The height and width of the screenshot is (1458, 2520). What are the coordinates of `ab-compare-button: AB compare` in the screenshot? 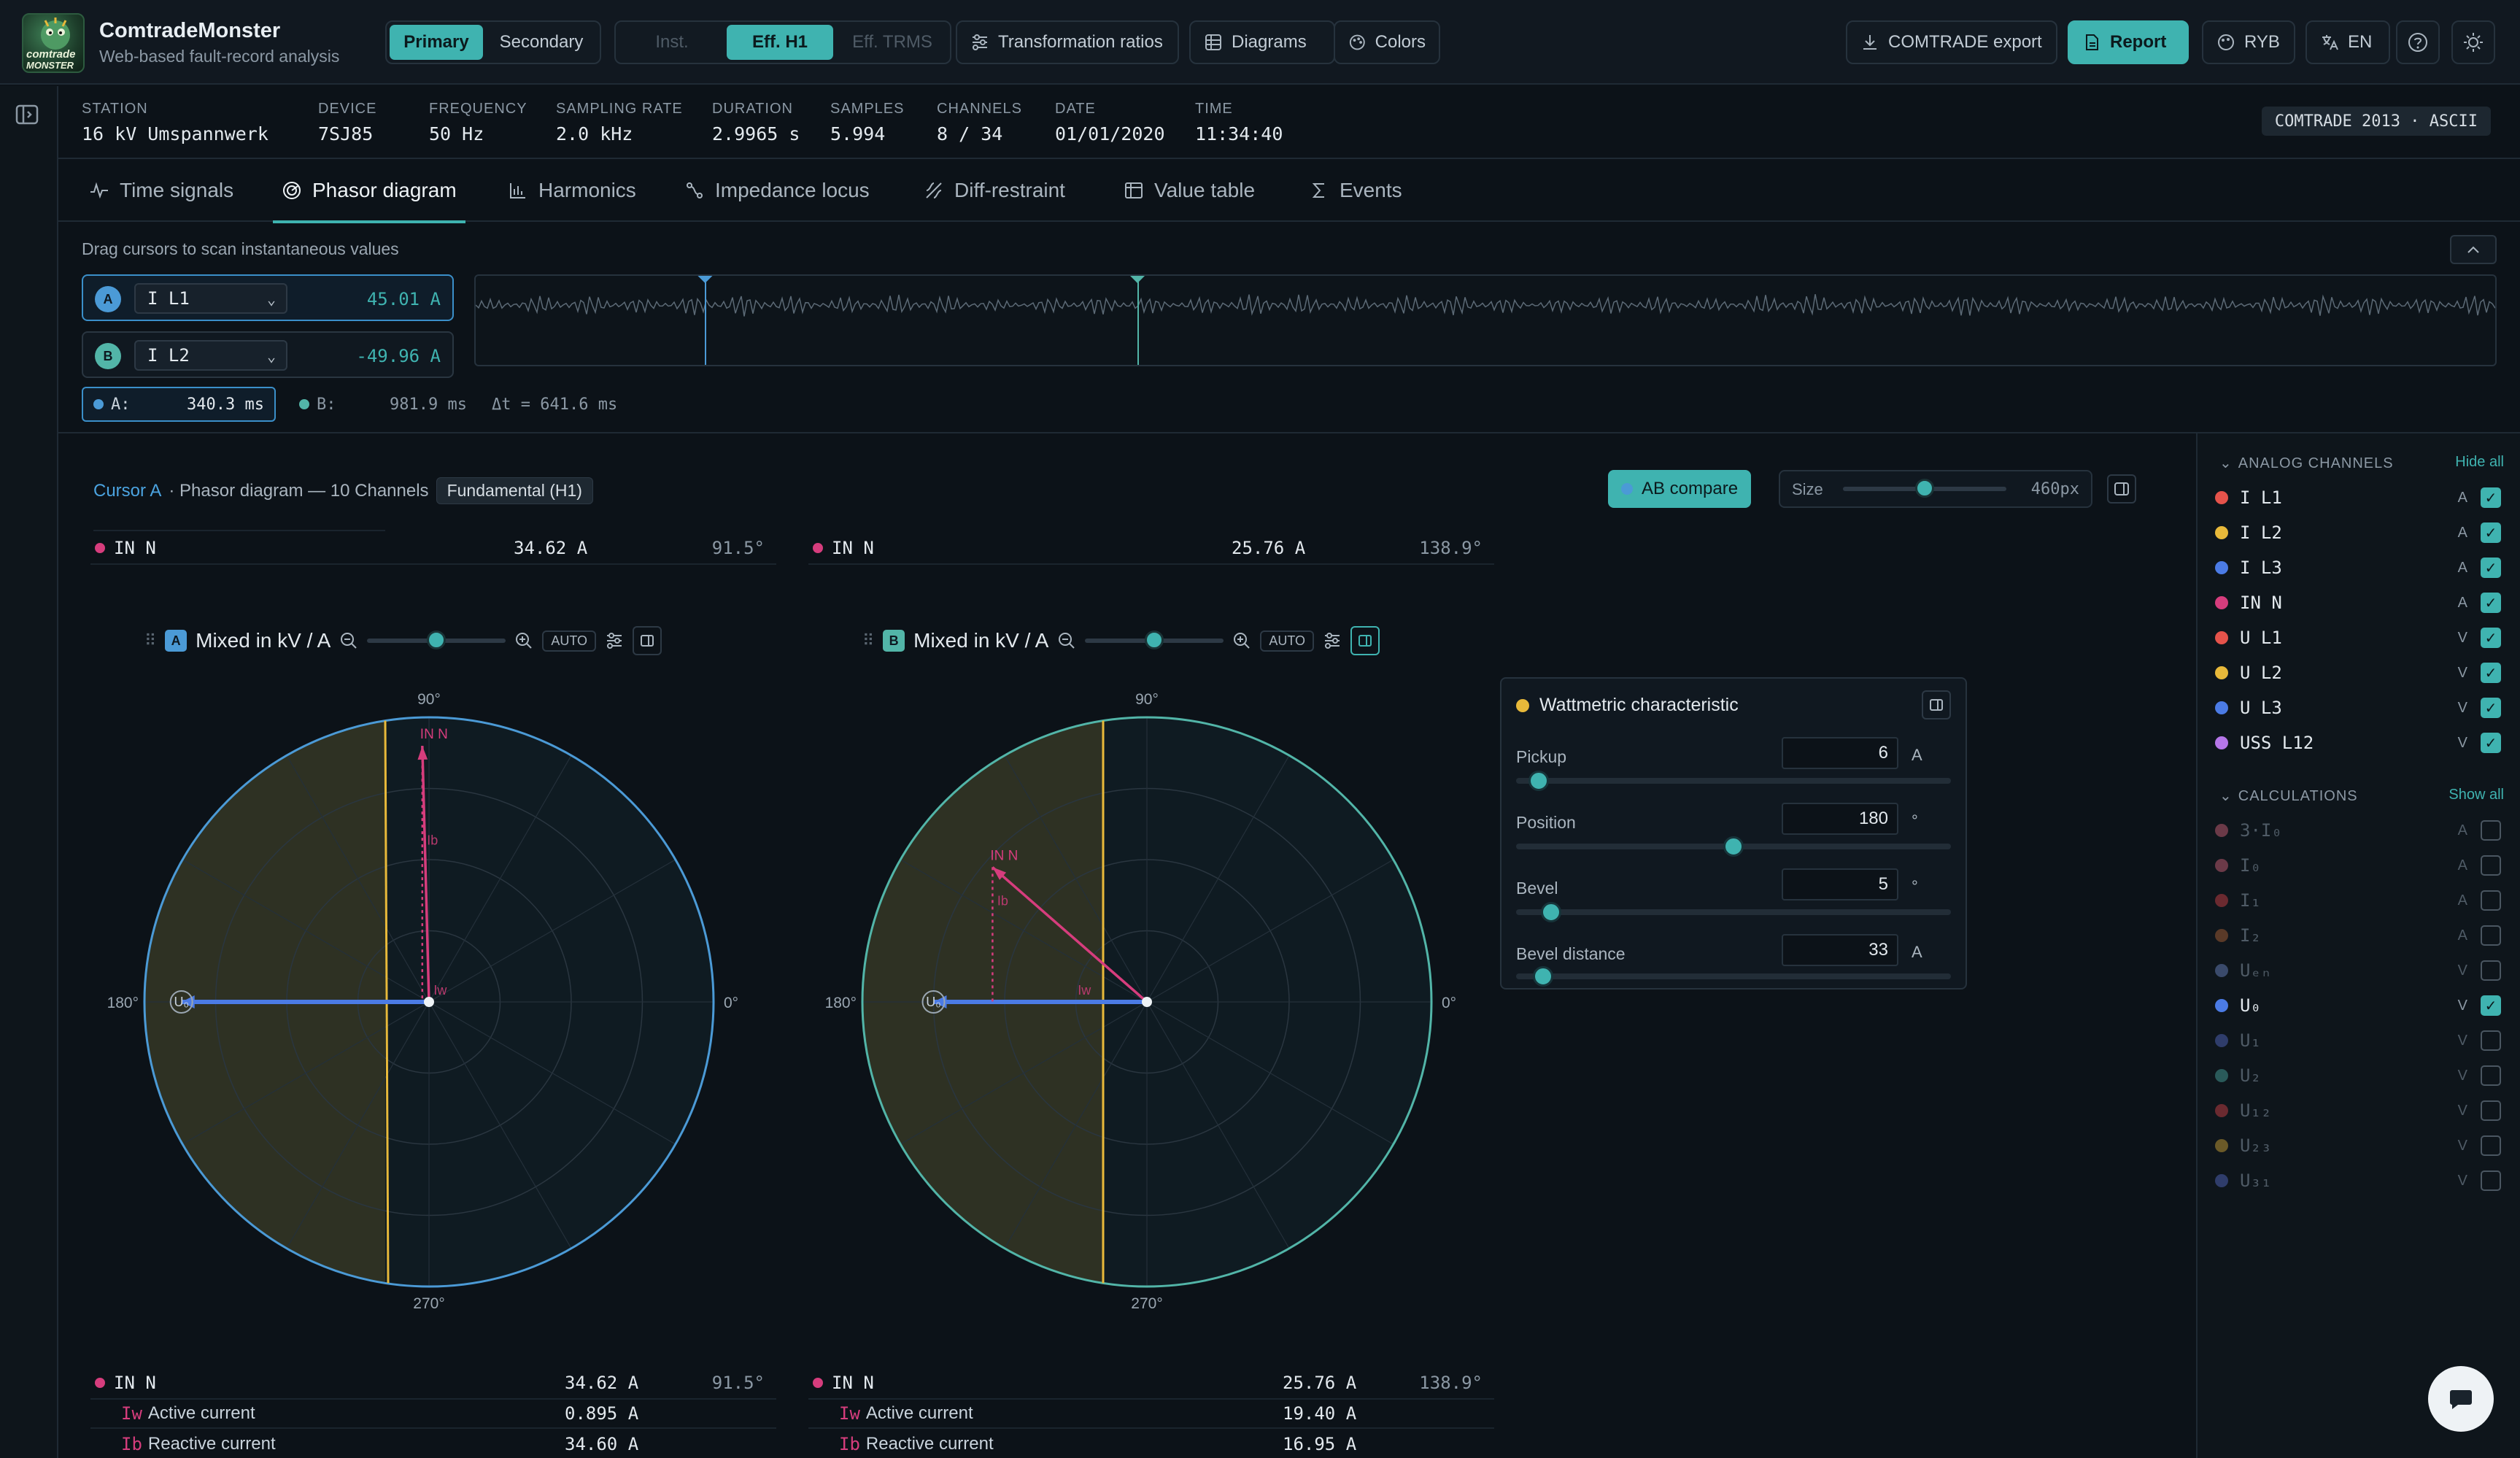 It's located at (1680, 489).